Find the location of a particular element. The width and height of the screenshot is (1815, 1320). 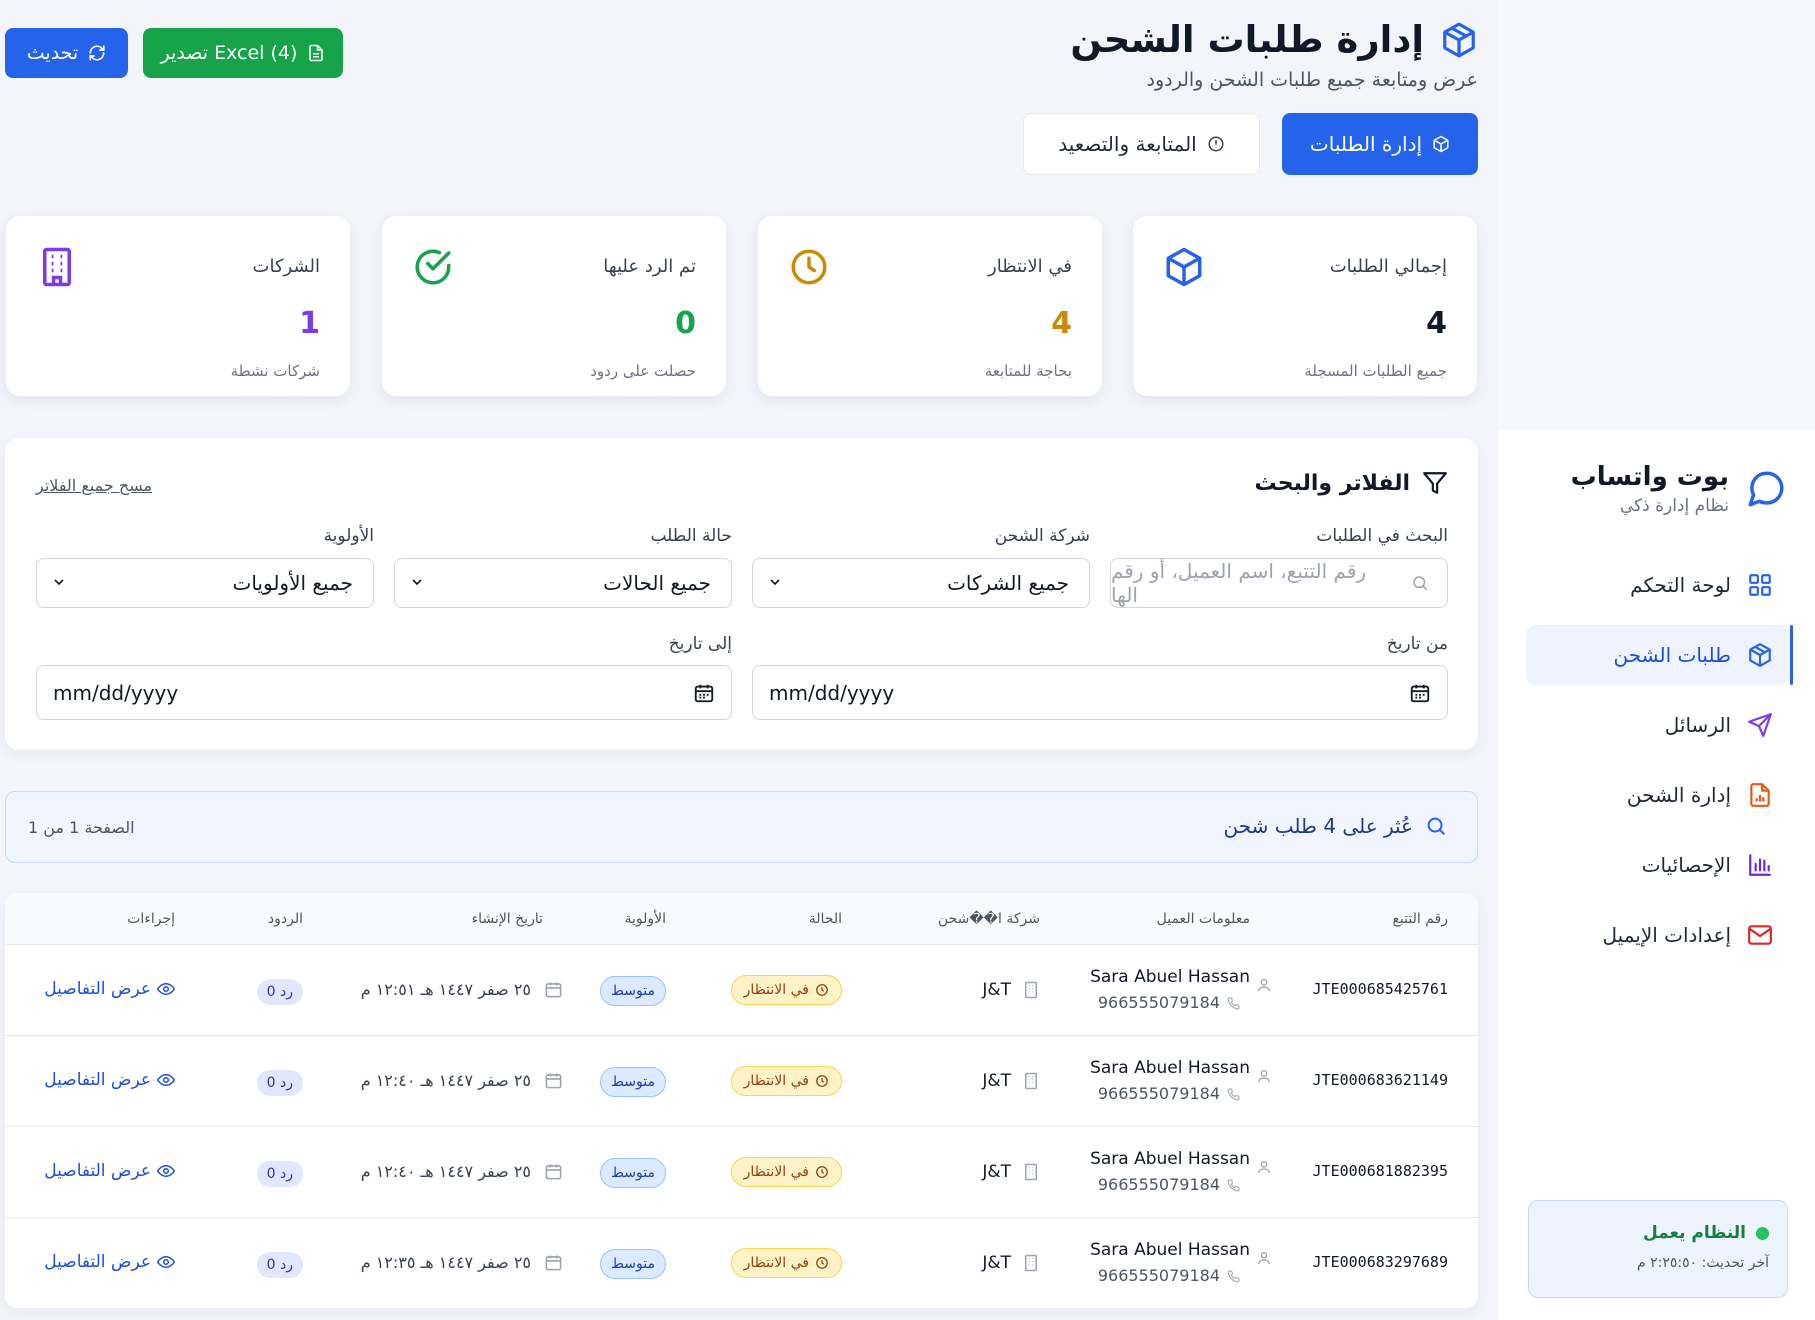

manage-requests-button: إدارة الطلبات is located at coordinates (1380, 144).